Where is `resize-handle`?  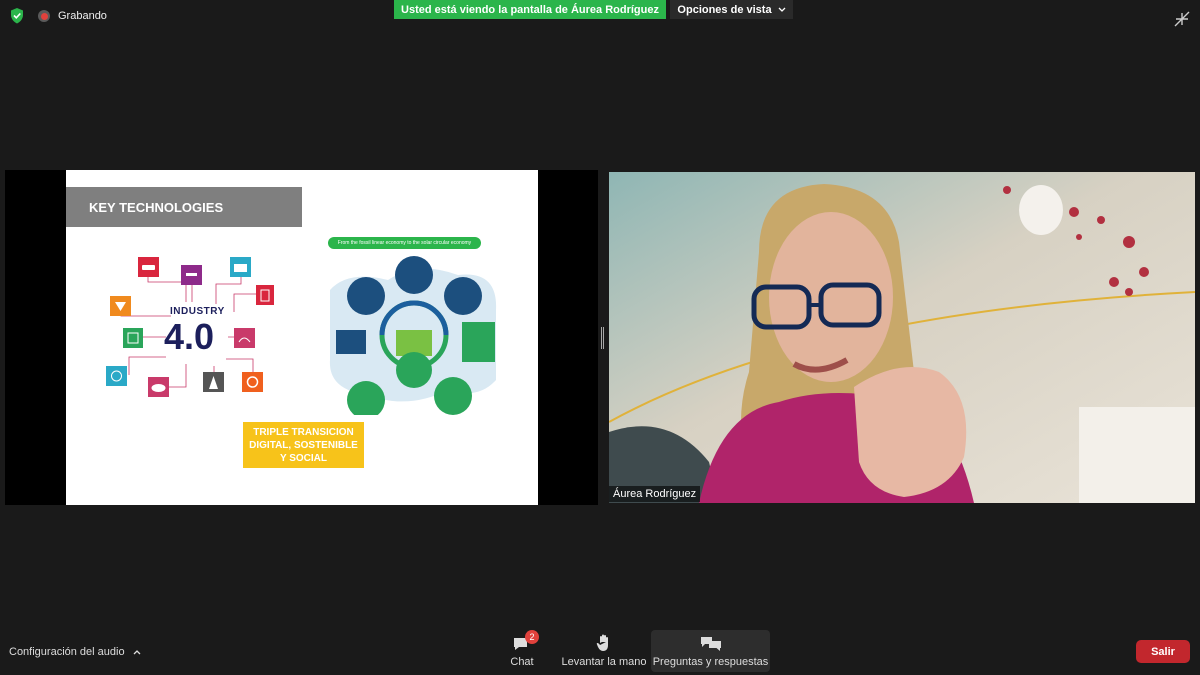 resize-handle is located at coordinates (603, 338).